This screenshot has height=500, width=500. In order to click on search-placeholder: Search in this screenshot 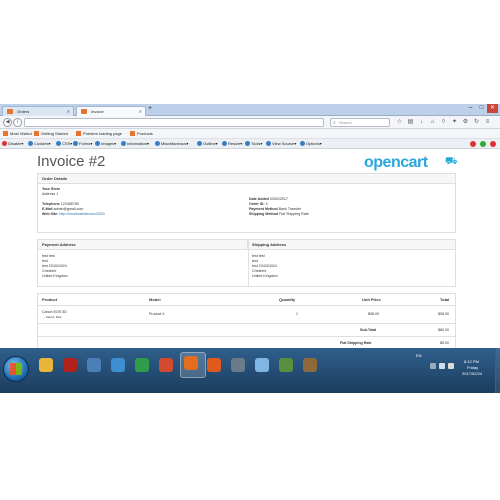, I will do `click(345, 122)`.